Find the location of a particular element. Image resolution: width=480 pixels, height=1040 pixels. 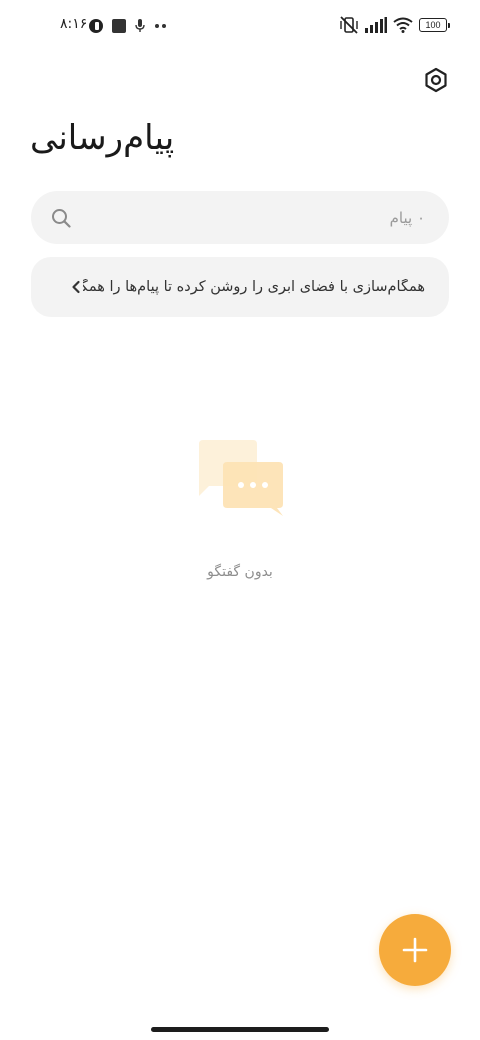

battery-level: 100 is located at coordinates (433, 25).